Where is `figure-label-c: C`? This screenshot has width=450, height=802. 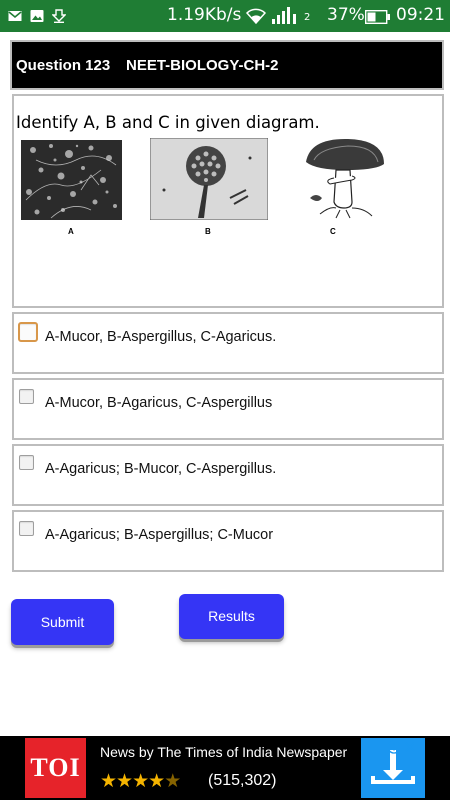 figure-label-c: C is located at coordinates (333, 231).